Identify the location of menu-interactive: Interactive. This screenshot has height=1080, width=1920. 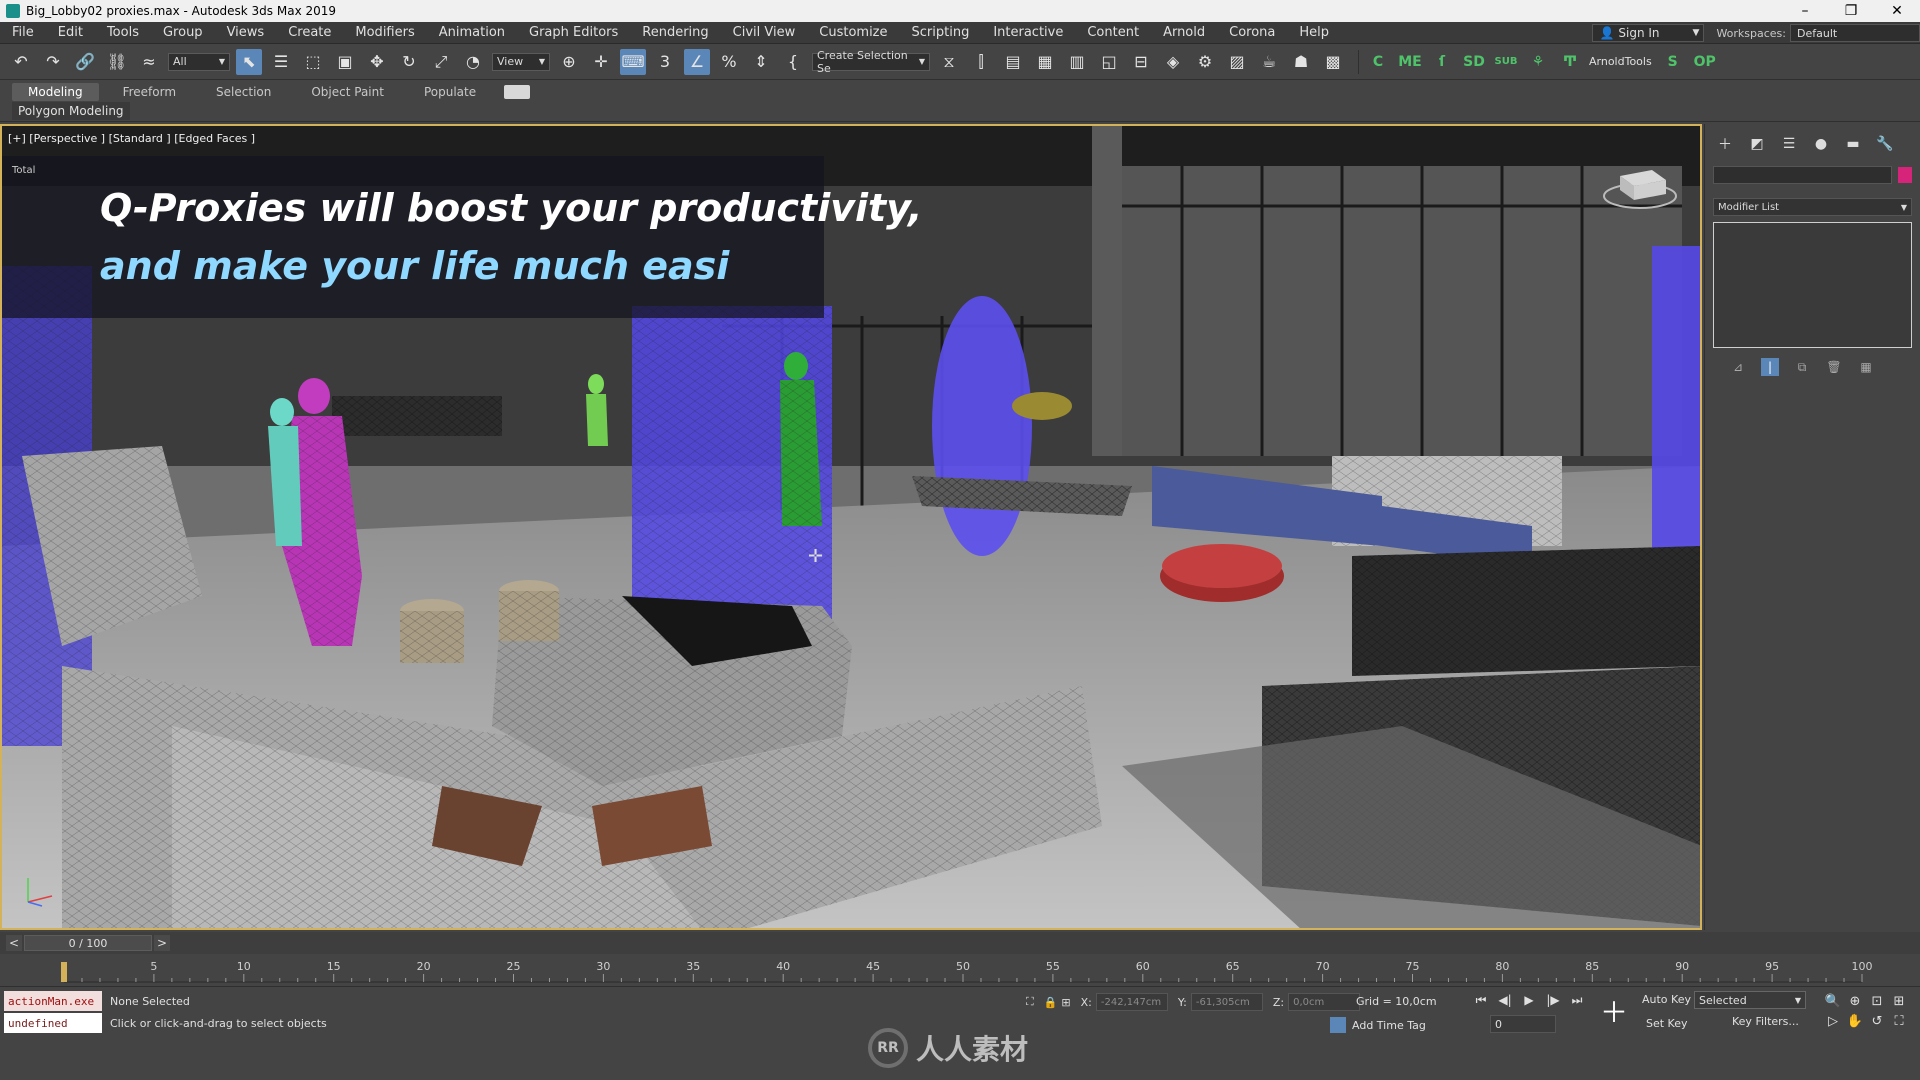
(1028, 32).